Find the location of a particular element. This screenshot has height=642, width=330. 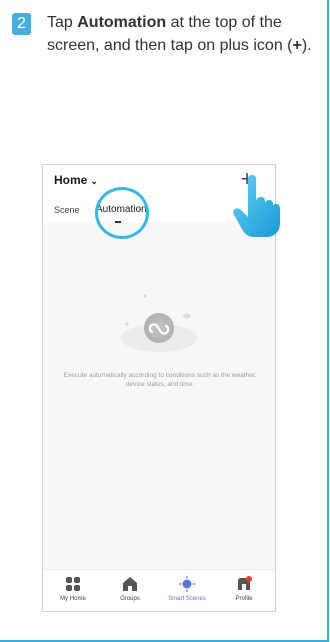

step-number-badge: 2 is located at coordinates (21, 24).